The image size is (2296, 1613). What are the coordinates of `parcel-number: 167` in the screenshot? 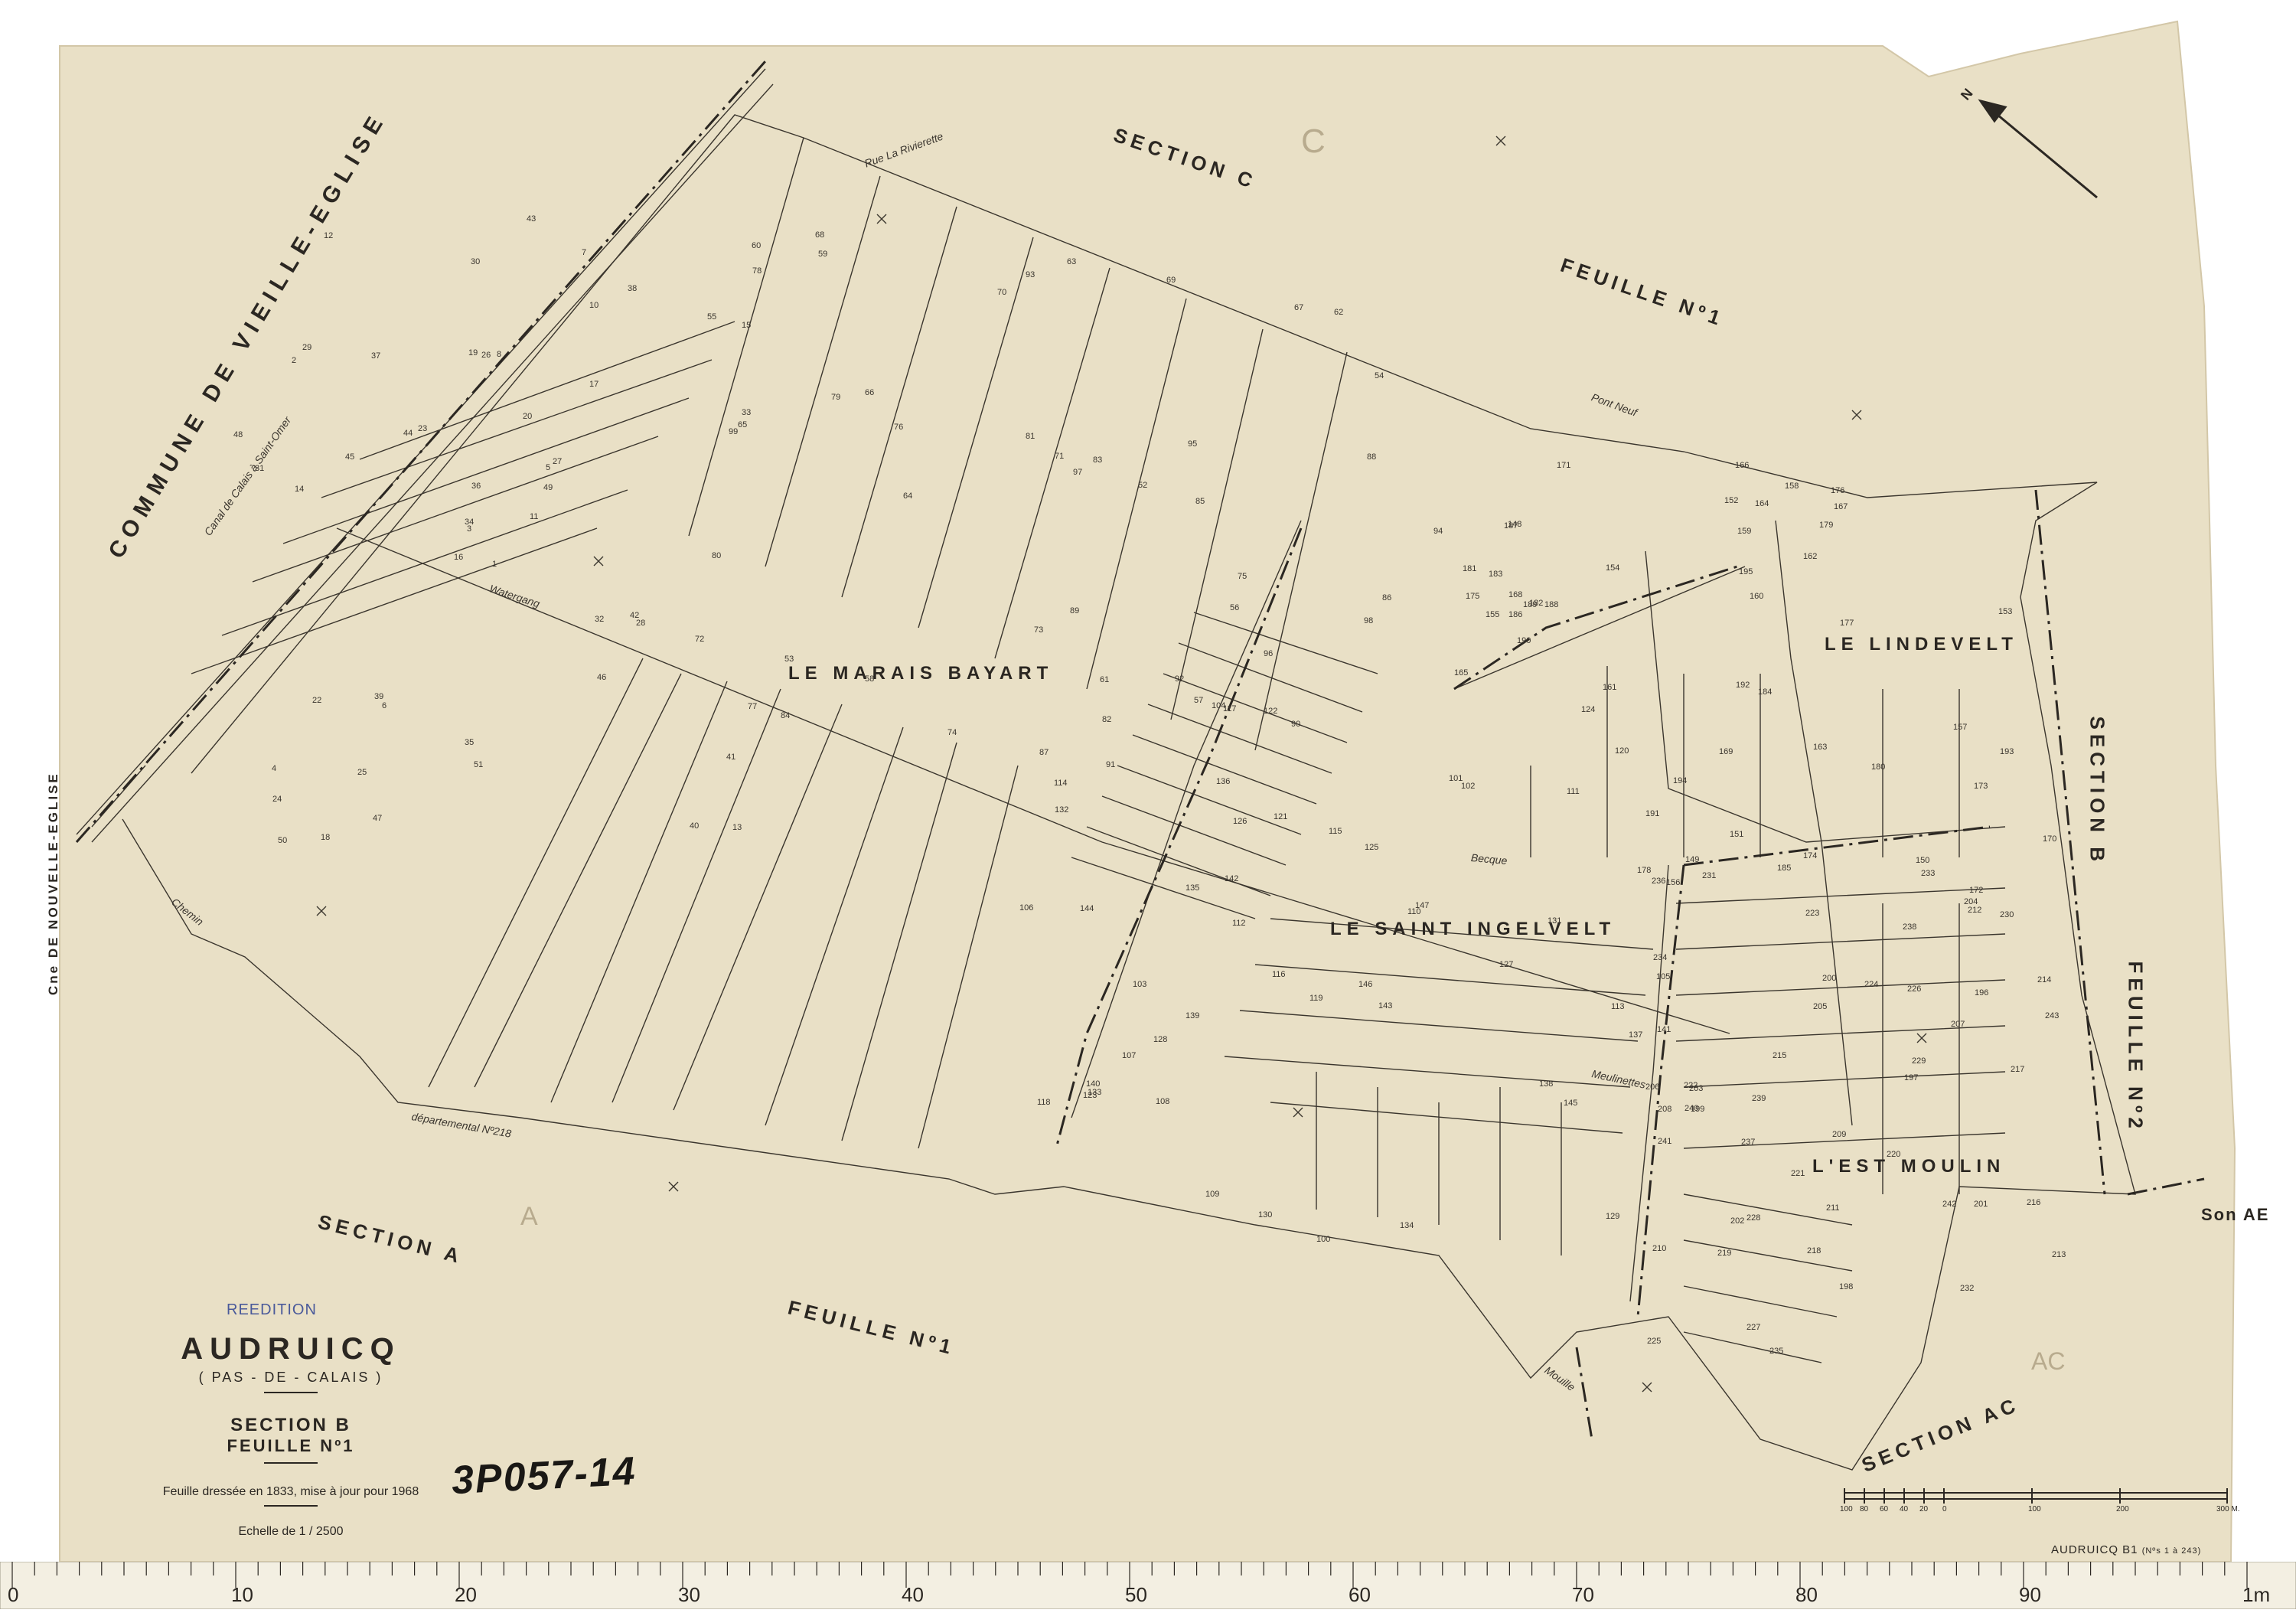 It's located at (1841, 506).